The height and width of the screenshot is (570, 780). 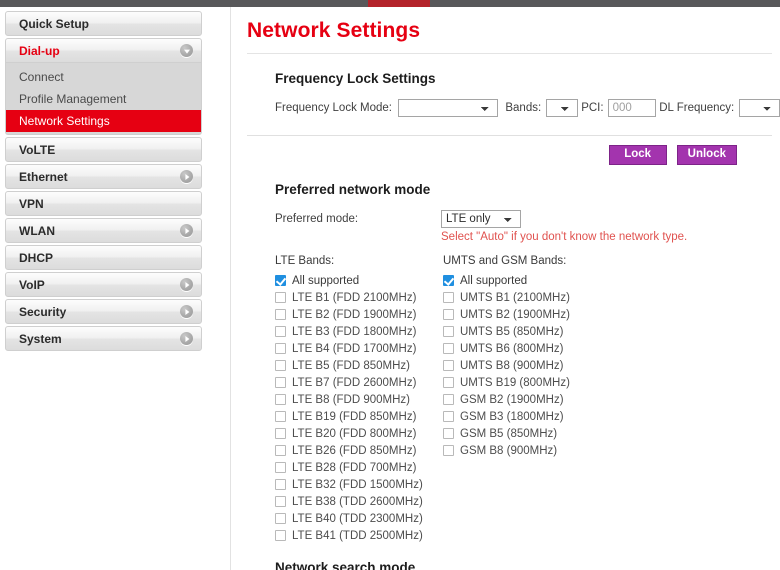 I want to click on umts-gsm-all-supported-checkbox: All supported, so click(x=543, y=280).